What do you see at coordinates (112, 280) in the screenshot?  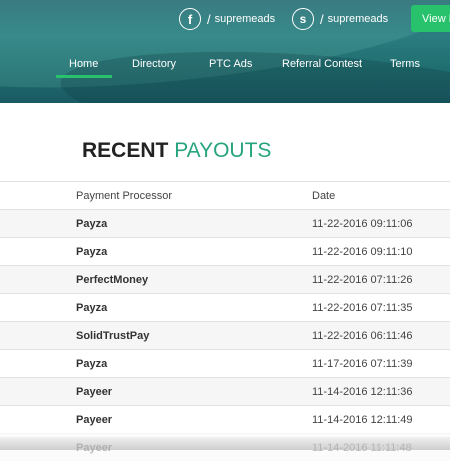 I see `processor-cell: PerfectMoney` at bounding box center [112, 280].